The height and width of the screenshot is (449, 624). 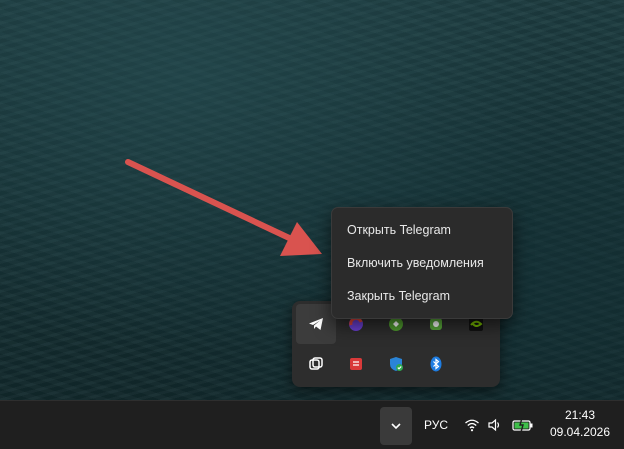 I want to click on taskbar-clock: 21:43 09.04.2026, so click(x=580, y=424).